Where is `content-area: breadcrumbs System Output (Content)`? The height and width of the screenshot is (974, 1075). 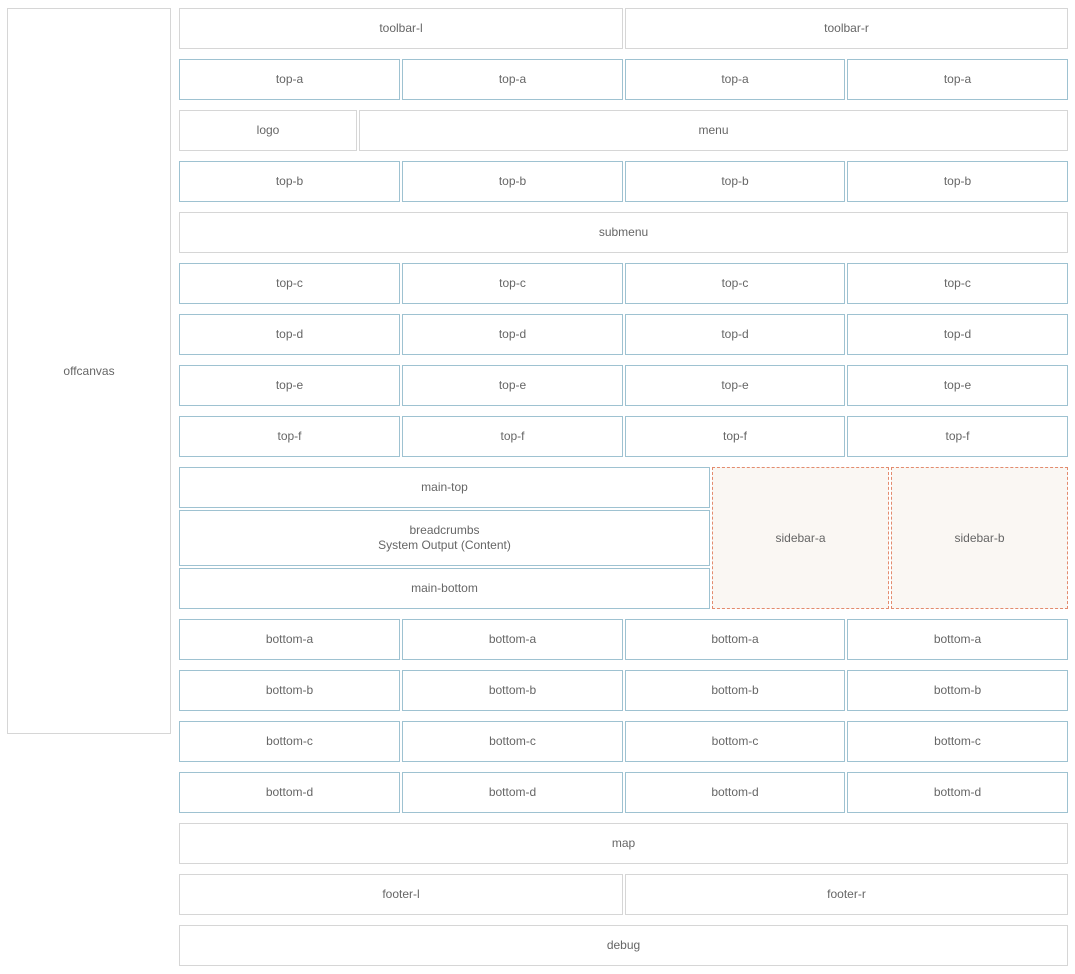
content-area: breadcrumbs System Output (Content) is located at coordinates (444, 538).